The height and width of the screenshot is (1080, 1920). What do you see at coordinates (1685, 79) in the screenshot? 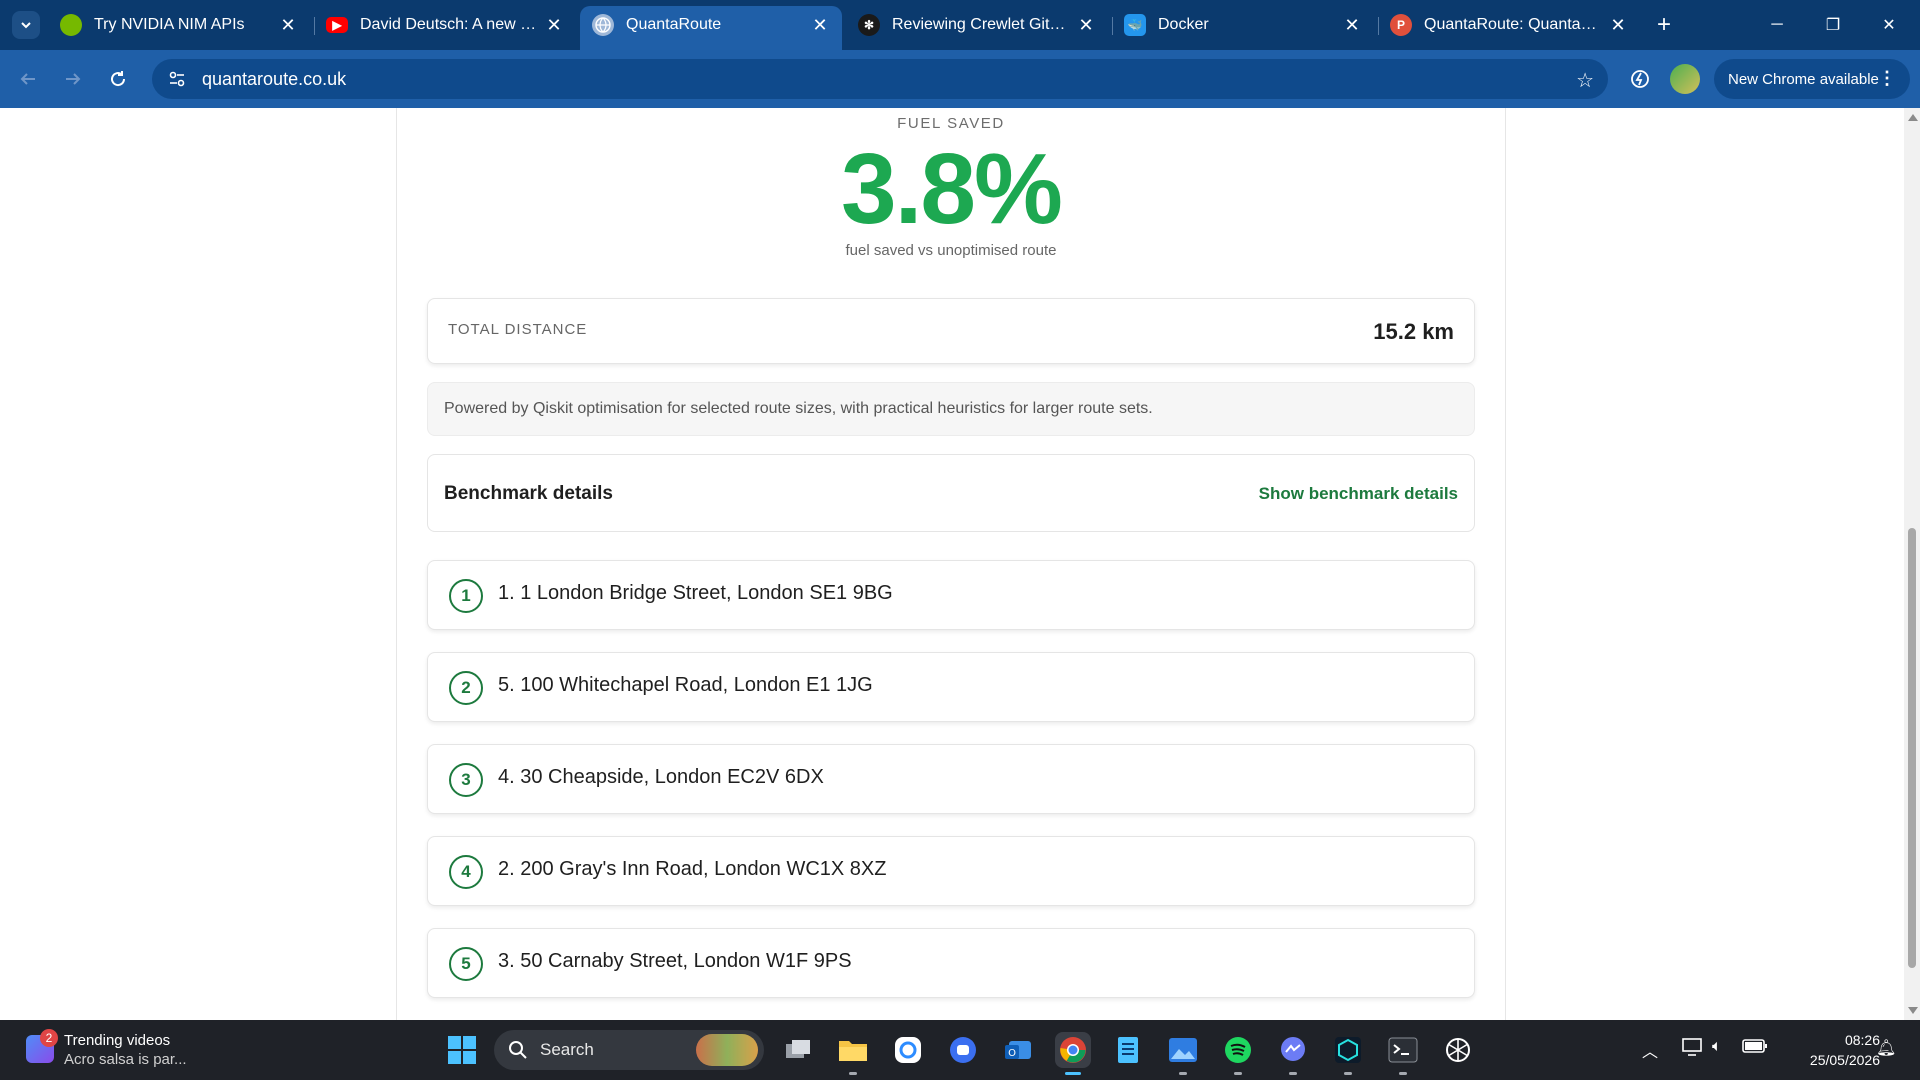
I see `profile-avatar` at bounding box center [1685, 79].